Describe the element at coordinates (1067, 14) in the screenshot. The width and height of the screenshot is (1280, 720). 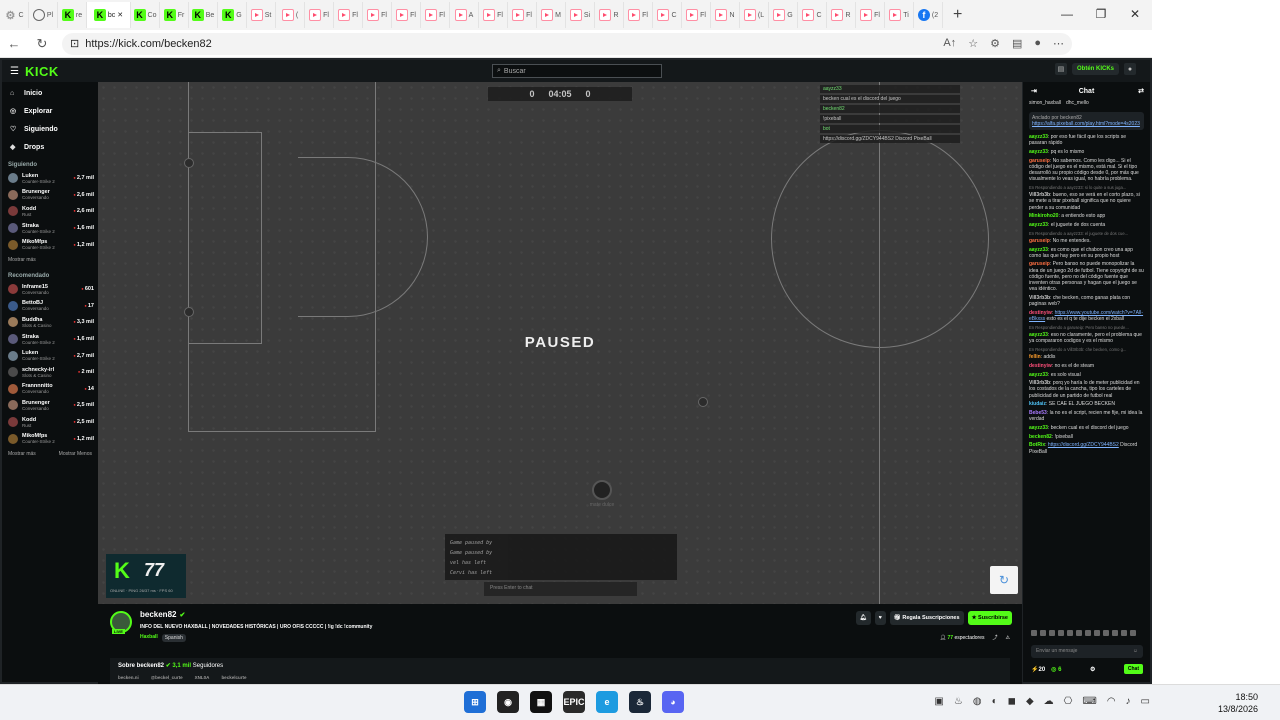
I see `minimize-icon: —` at that location.